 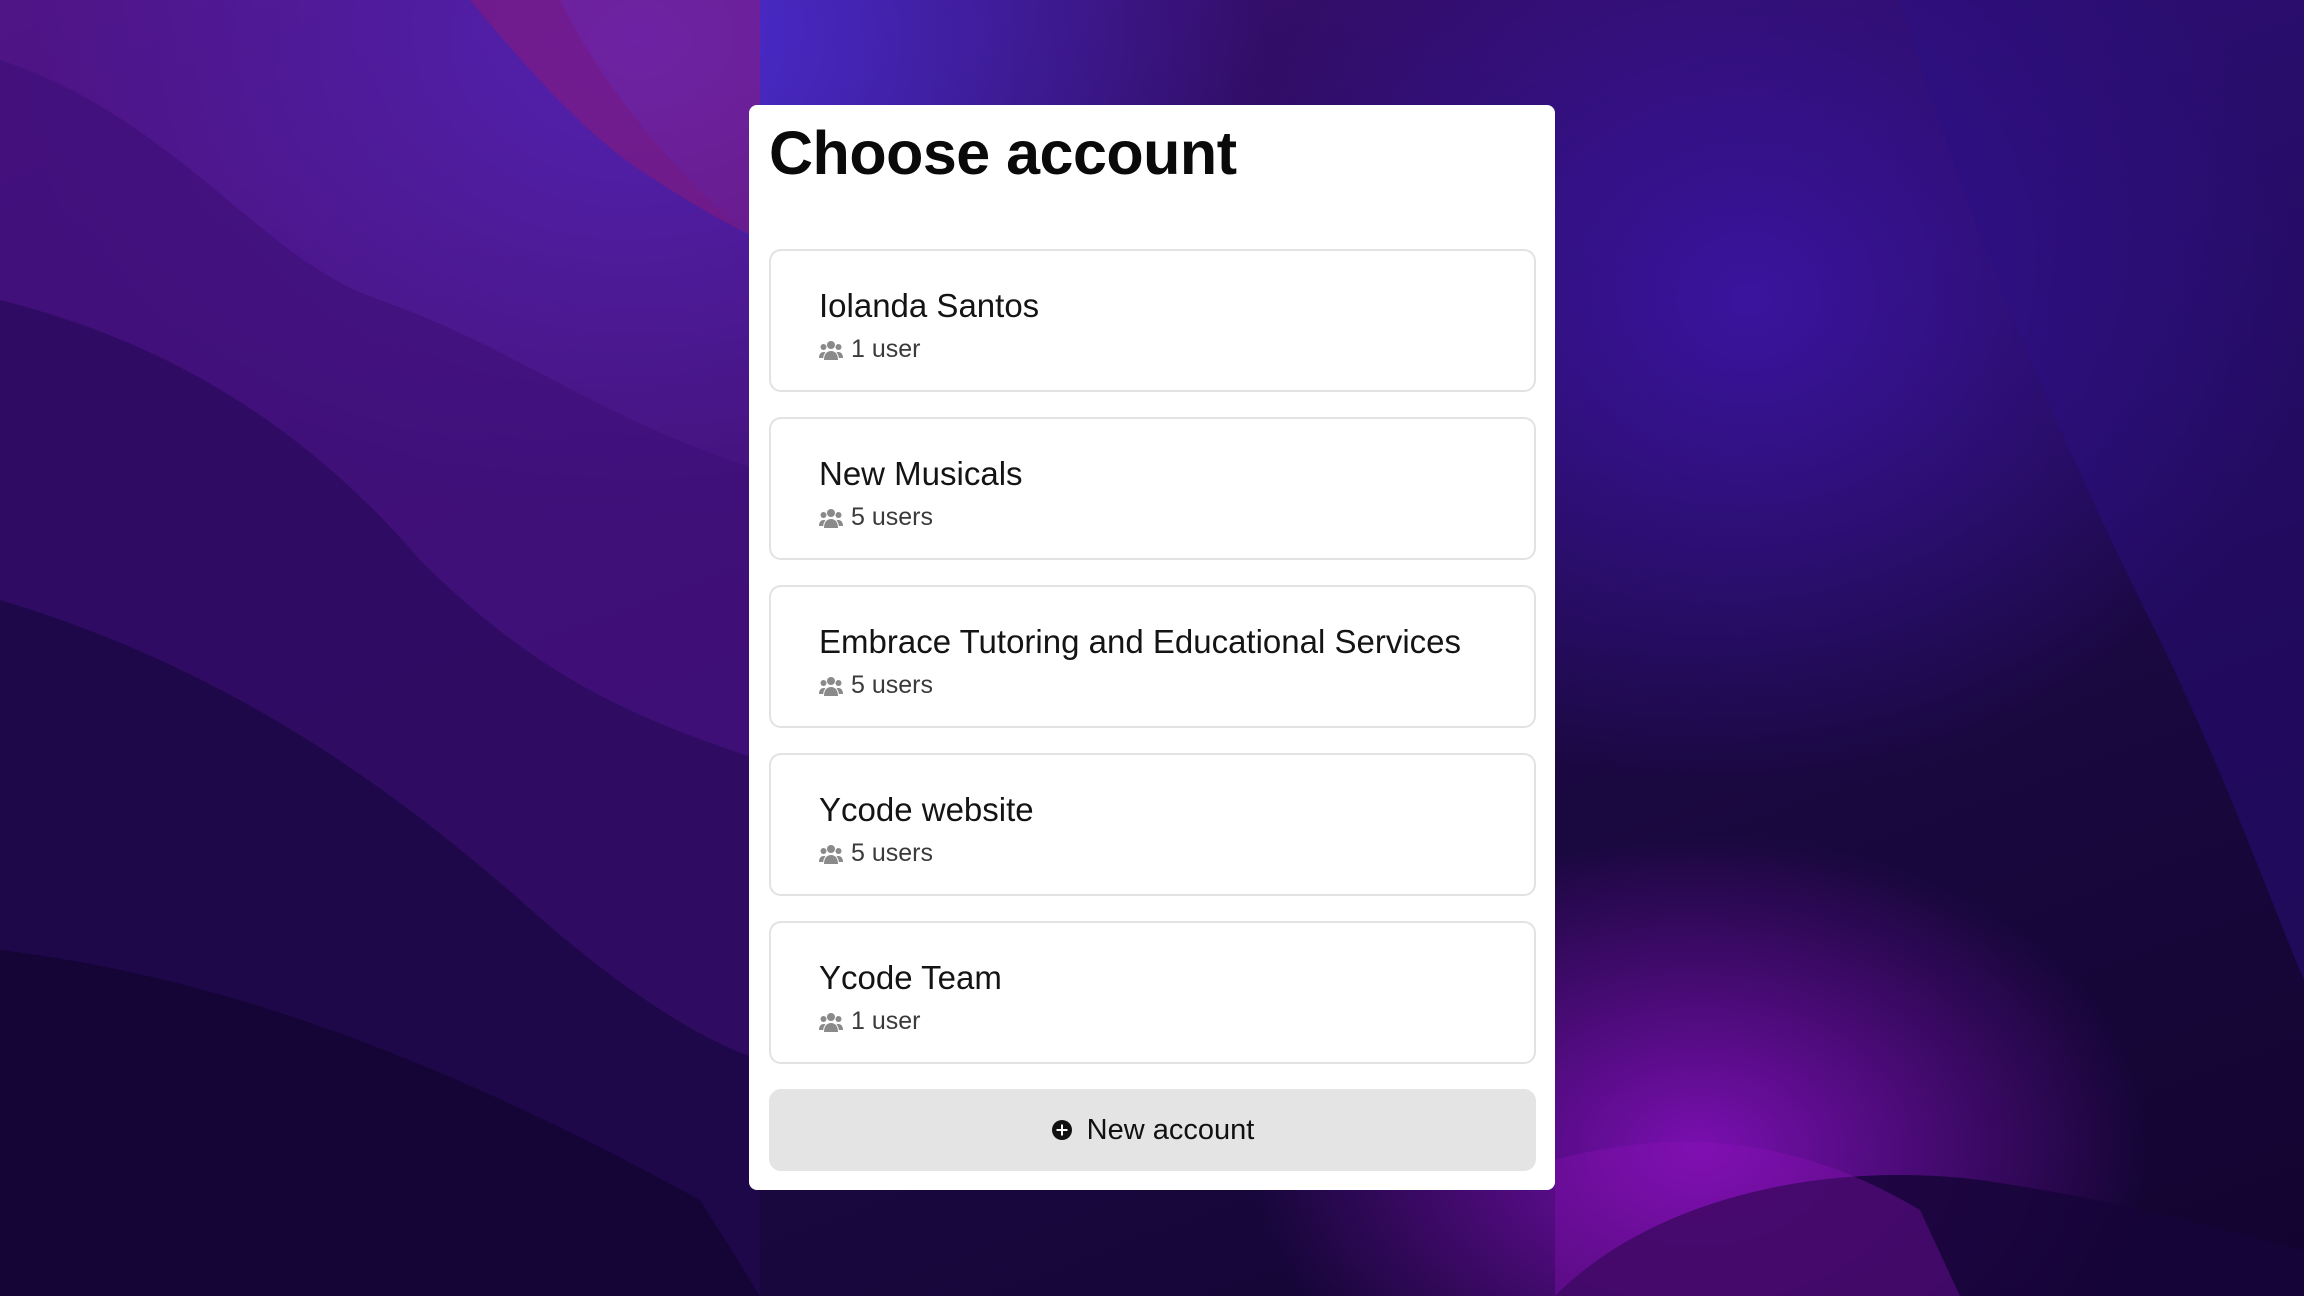 I want to click on account-name: Ycode Team, so click(x=910, y=977).